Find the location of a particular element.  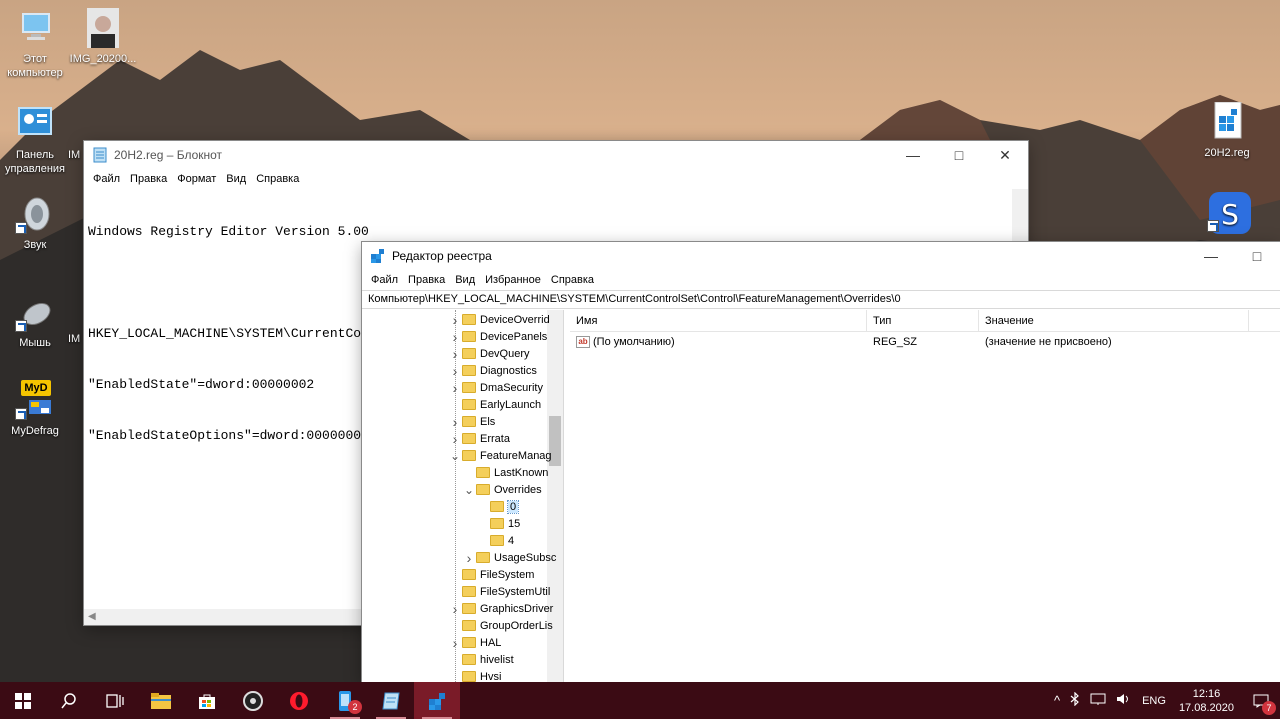

tree-node-label: 4 is located at coordinates (511, 540).